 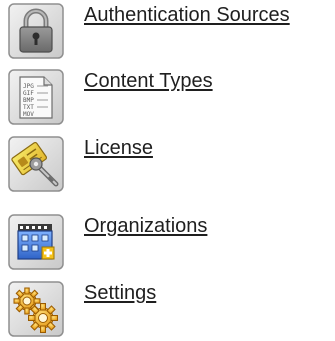 What do you see at coordinates (36, 164) in the screenshot?
I see `license-key-icon` at bounding box center [36, 164].